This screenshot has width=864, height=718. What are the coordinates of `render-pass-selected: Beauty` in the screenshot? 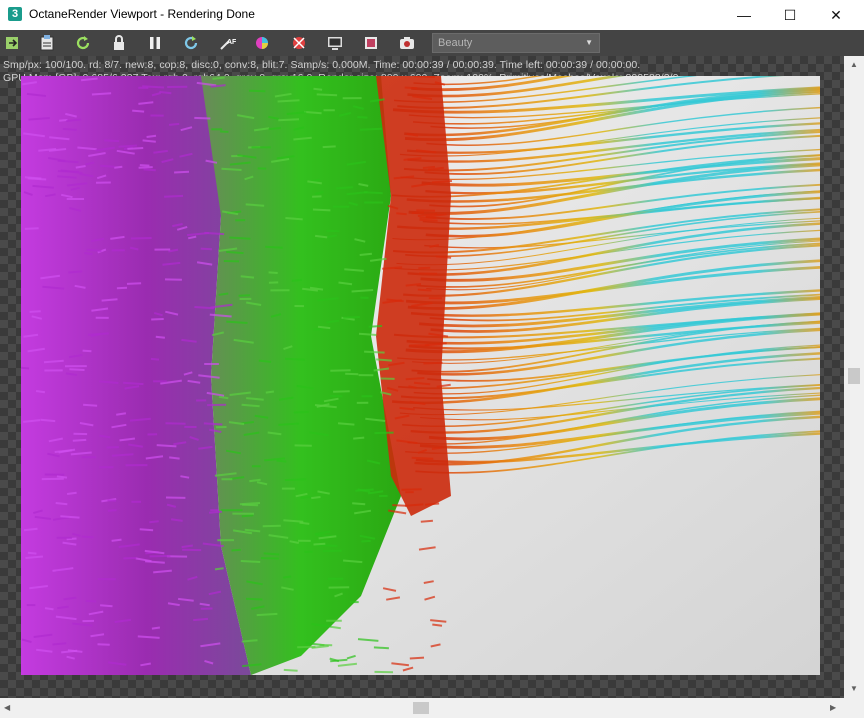 It's located at (455, 43).